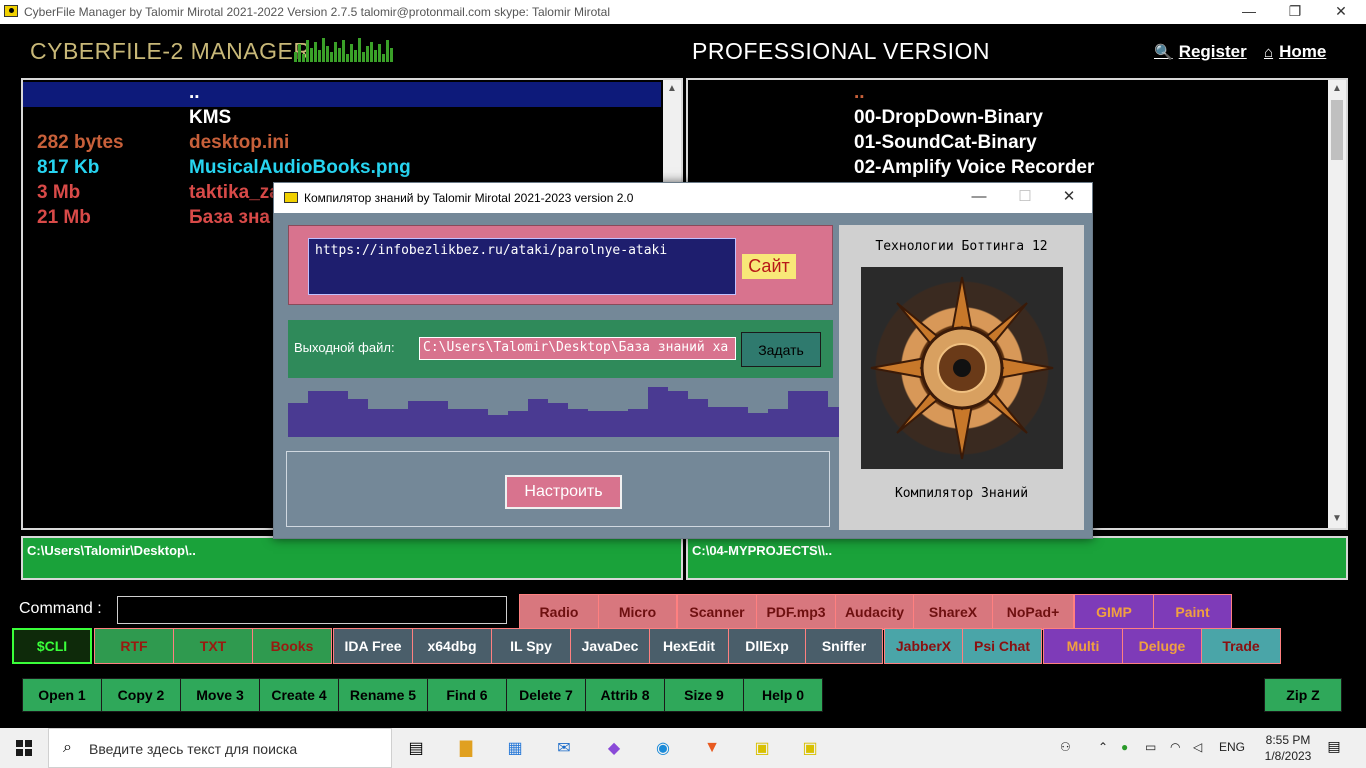 Image resolution: width=1366 pixels, height=768 pixels. What do you see at coordinates (810, 748) in the screenshot?
I see `compiler-taskbar-icon: ▣` at bounding box center [810, 748].